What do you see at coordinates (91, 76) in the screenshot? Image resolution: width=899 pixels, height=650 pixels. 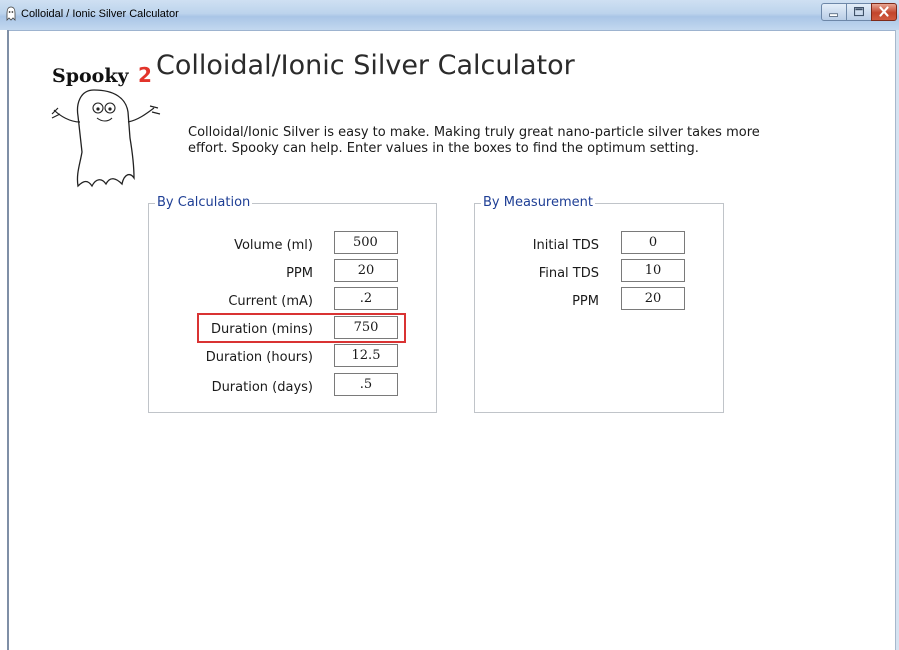 I see `logo-text: Spooky` at bounding box center [91, 76].